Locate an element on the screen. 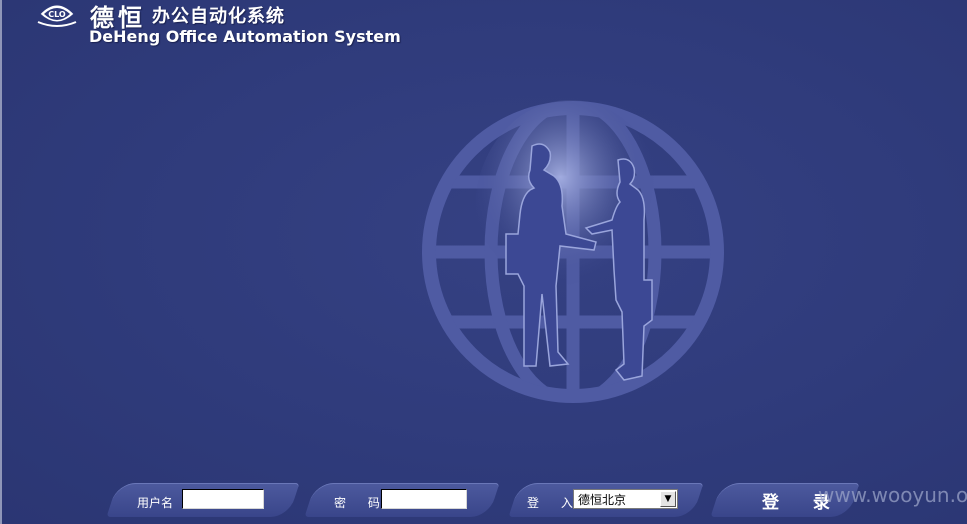 This screenshot has height=524, width=967. watermark-text: www.wooyun.org is located at coordinates (892, 495).